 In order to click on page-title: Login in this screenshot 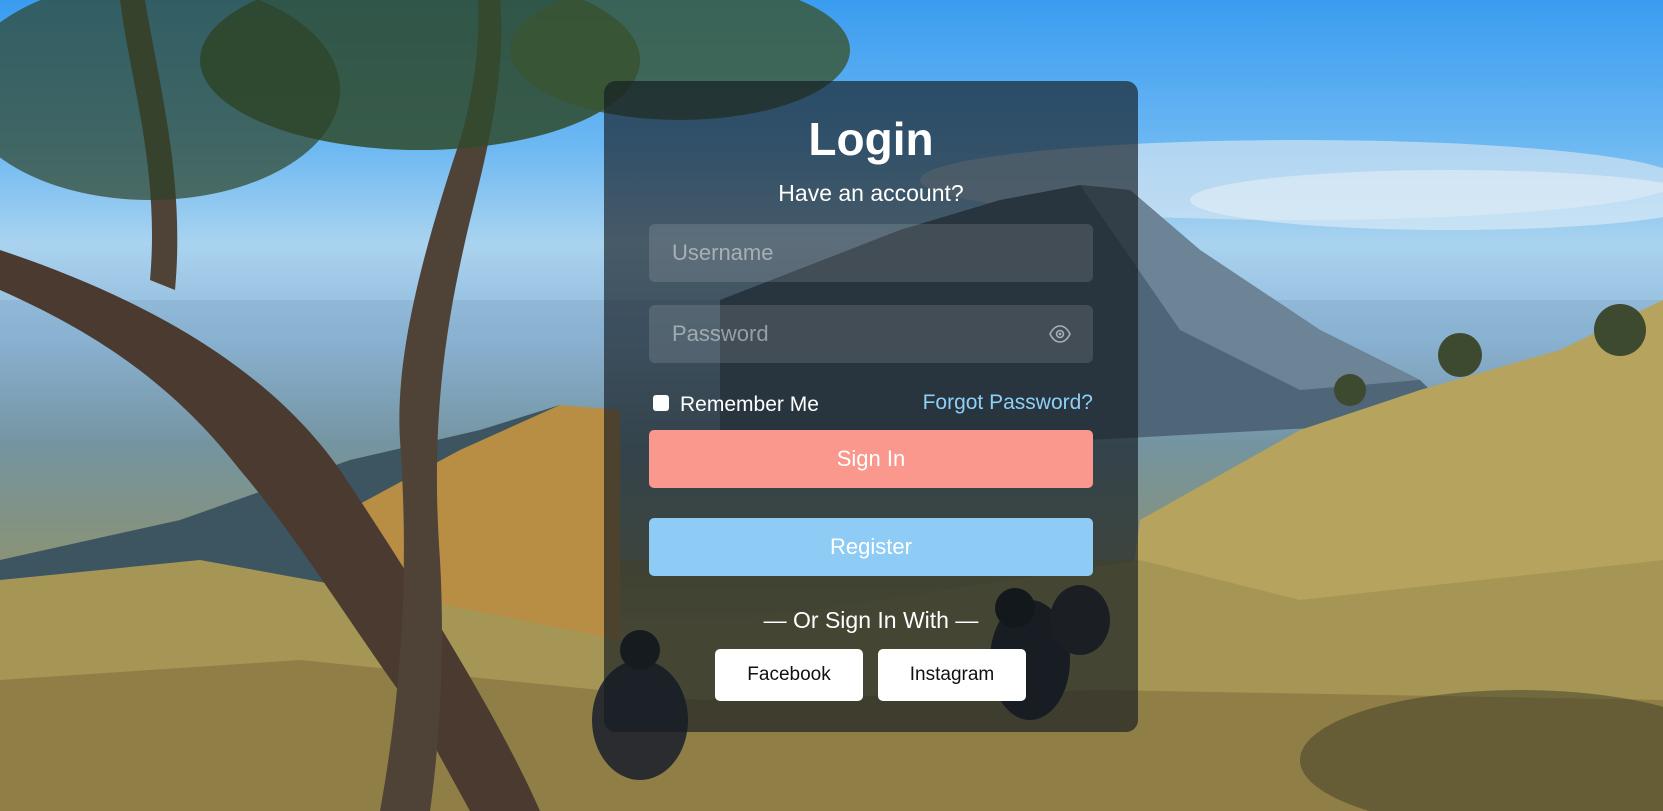, I will do `click(871, 139)`.